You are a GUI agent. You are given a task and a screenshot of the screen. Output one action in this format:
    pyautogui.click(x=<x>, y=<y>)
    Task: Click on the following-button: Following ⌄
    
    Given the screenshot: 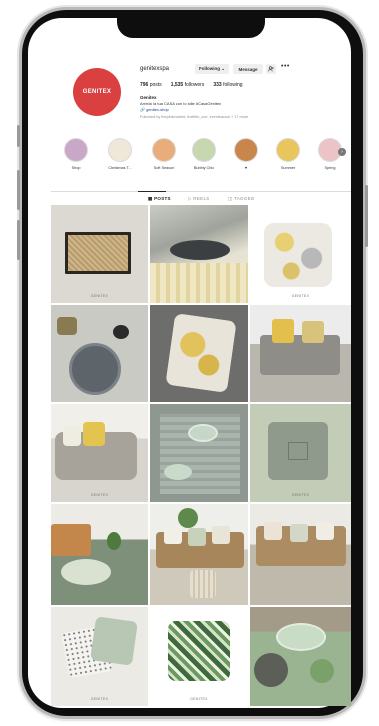 What is the action you would take?
    pyautogui.click(x=212, y=69)
    